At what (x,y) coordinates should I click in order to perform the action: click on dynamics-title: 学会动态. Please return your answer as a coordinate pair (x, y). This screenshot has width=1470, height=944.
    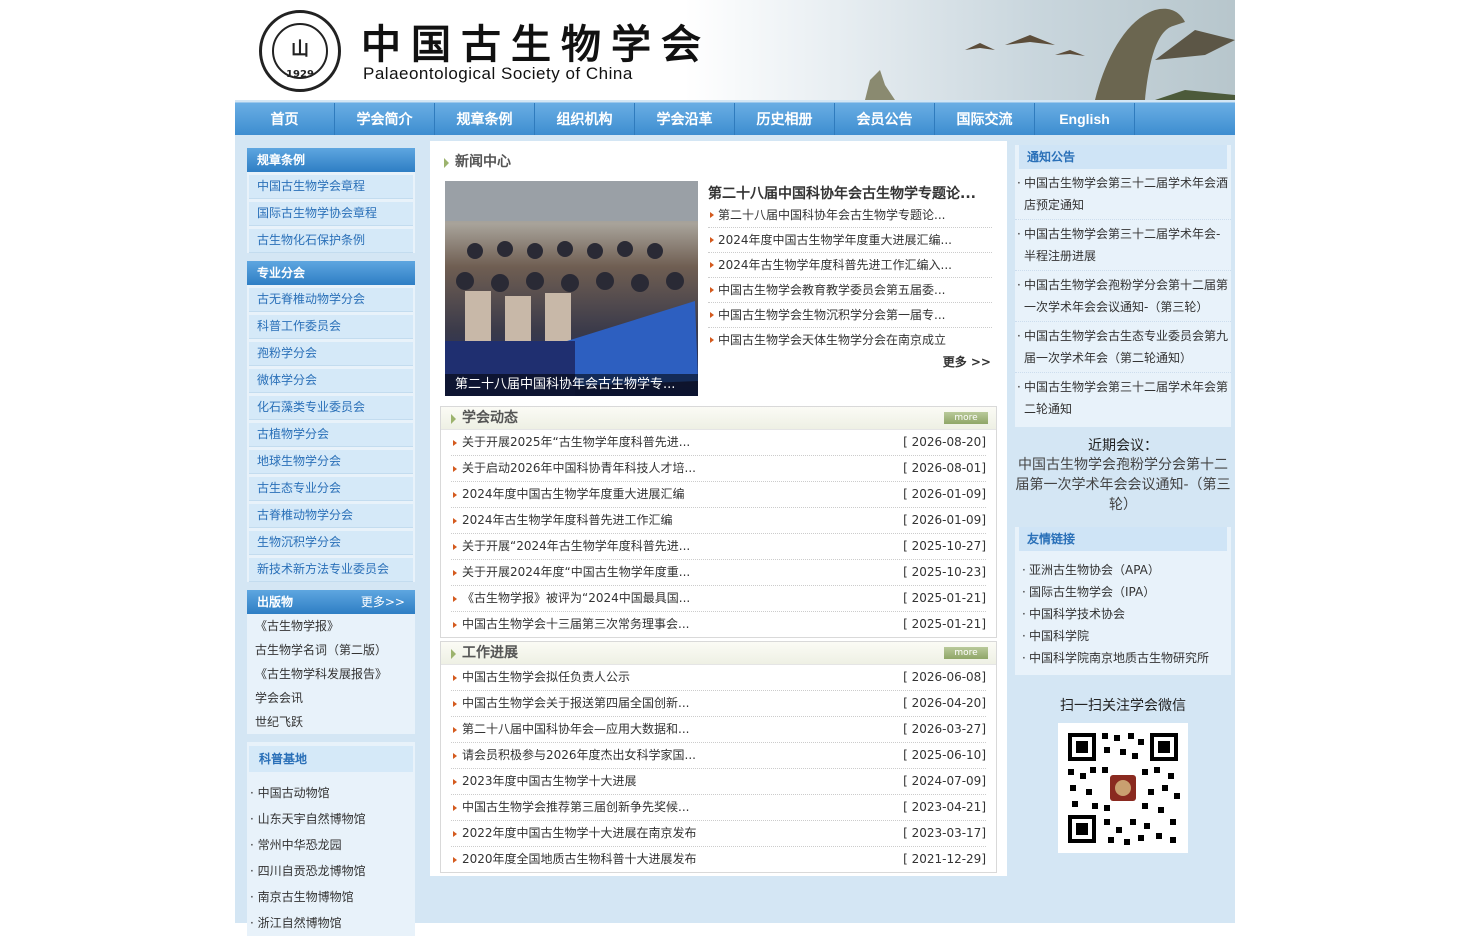
    Looking at the image, I should click on (490, 418).